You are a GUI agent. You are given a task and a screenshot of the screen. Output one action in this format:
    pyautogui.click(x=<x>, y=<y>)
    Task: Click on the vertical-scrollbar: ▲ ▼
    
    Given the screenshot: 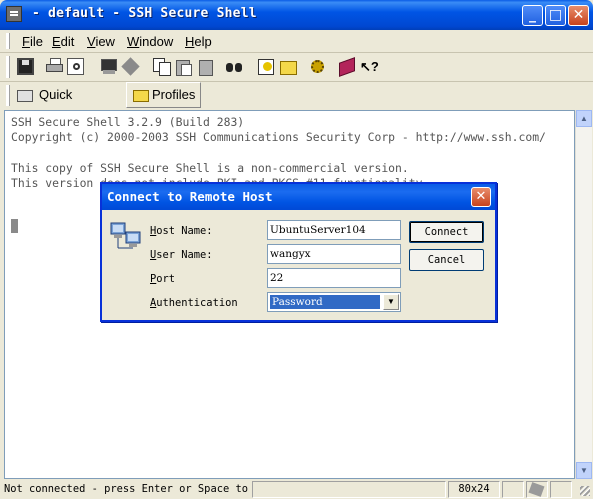 What is the action you would take?
    pyautogui.click(x=583, y=294)
    